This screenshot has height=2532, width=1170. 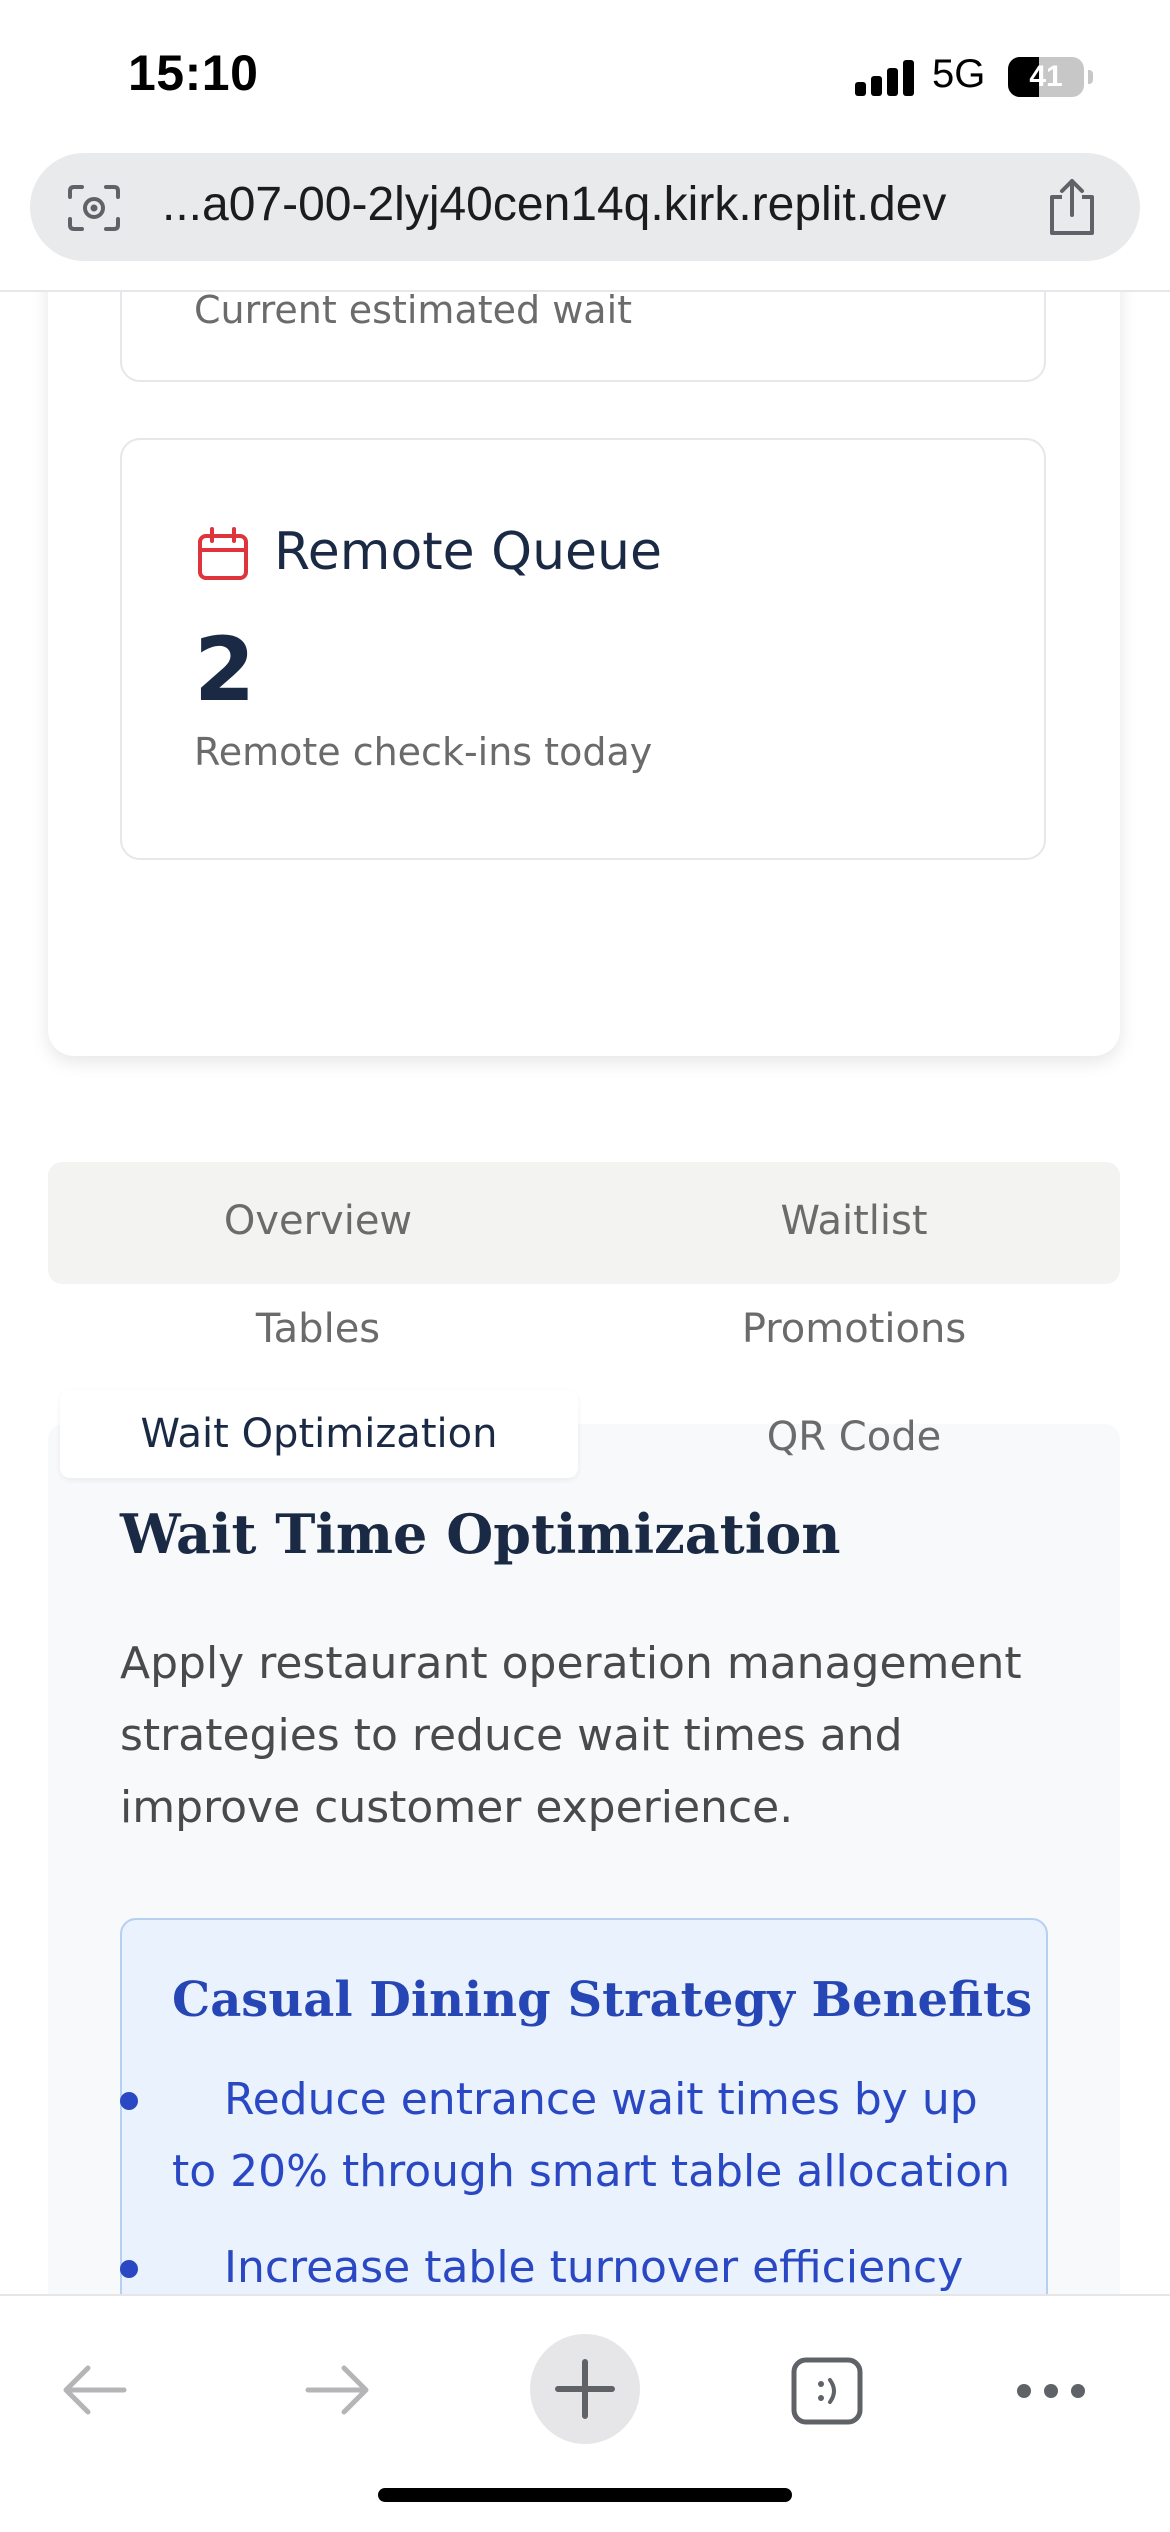 I want to click on benefits-title: Casual Dining Strategy Benefits, so click(x=602, y=2000).